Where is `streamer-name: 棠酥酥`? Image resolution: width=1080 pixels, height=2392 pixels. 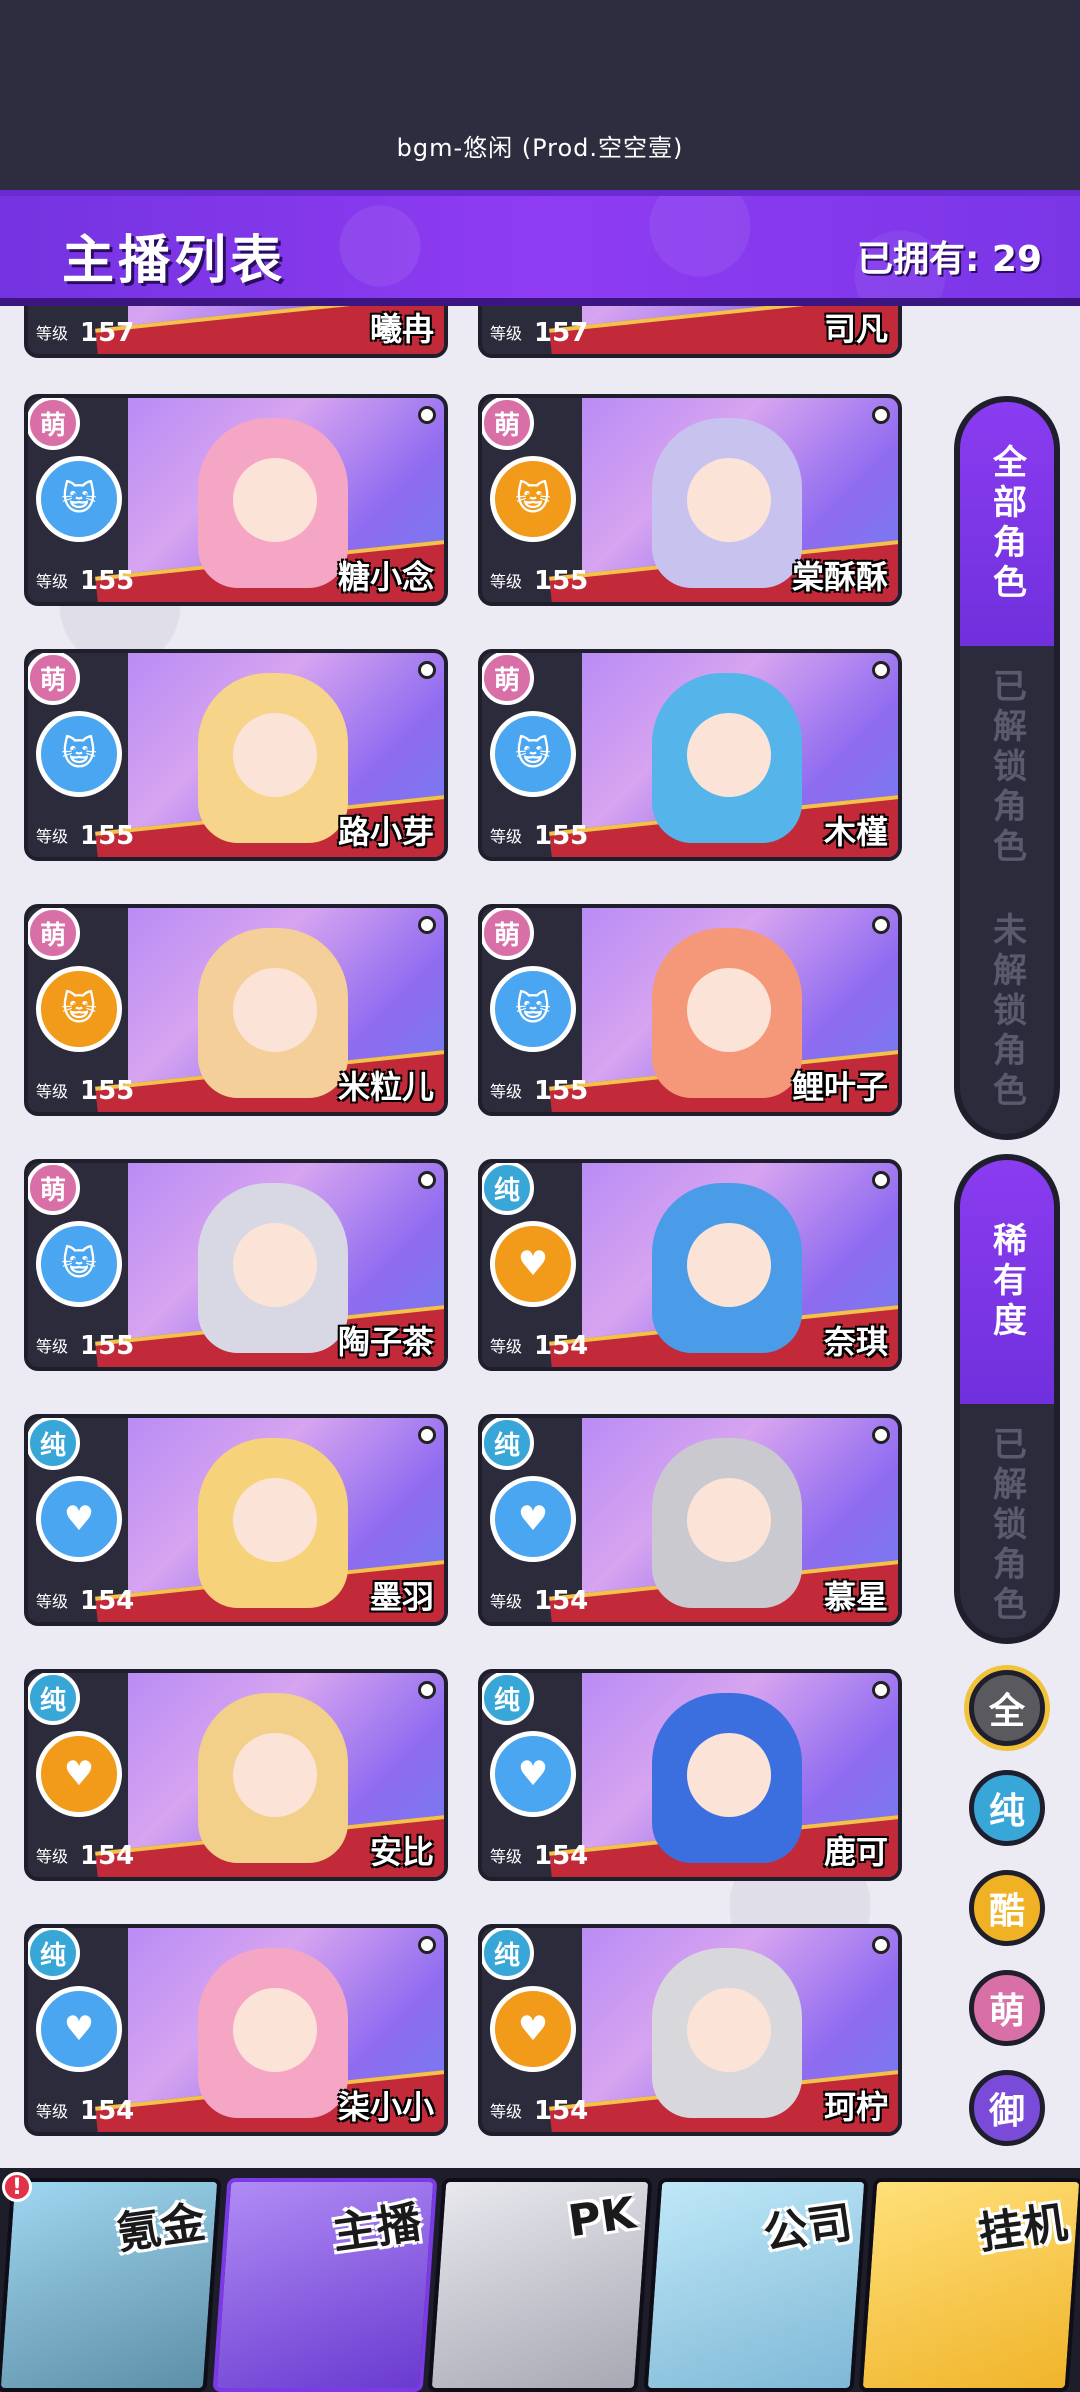
streamer-name: 棠酥酥 is located at coordinates (839, 577).